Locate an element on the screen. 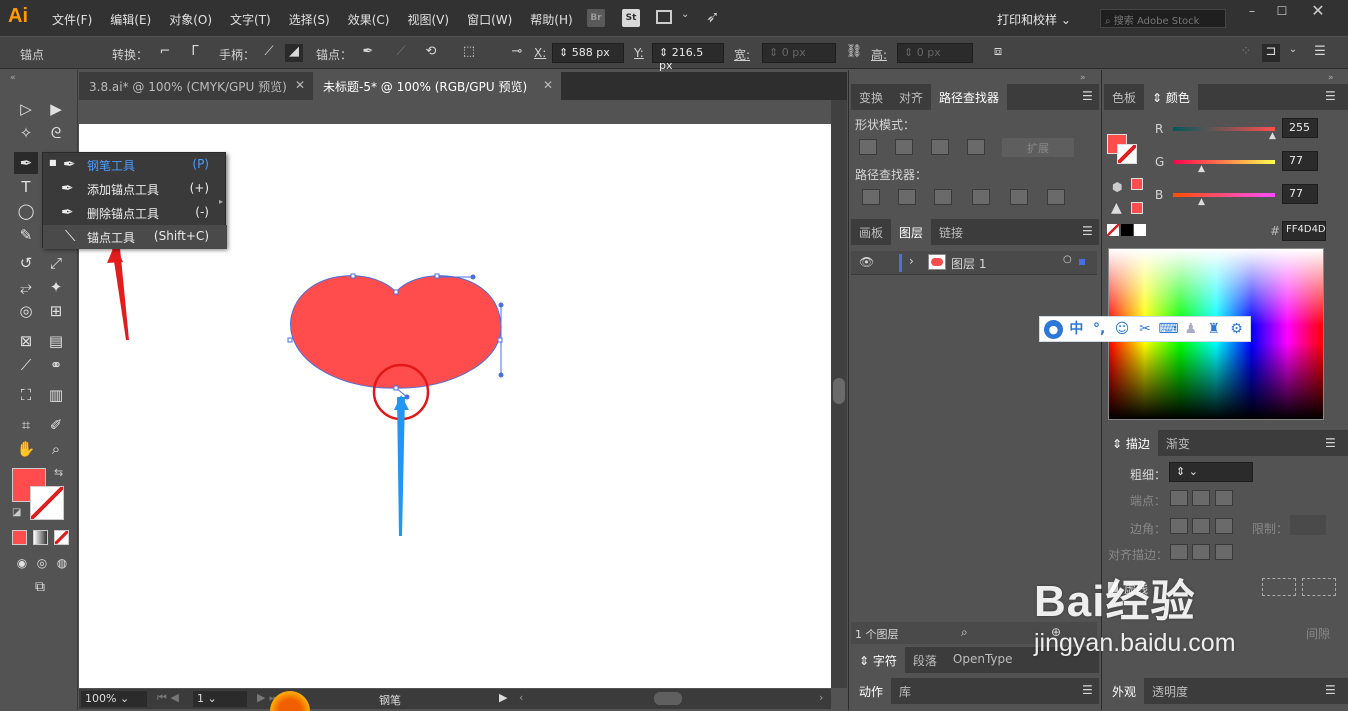  intersect-icon is located at coordinates (940, 147).